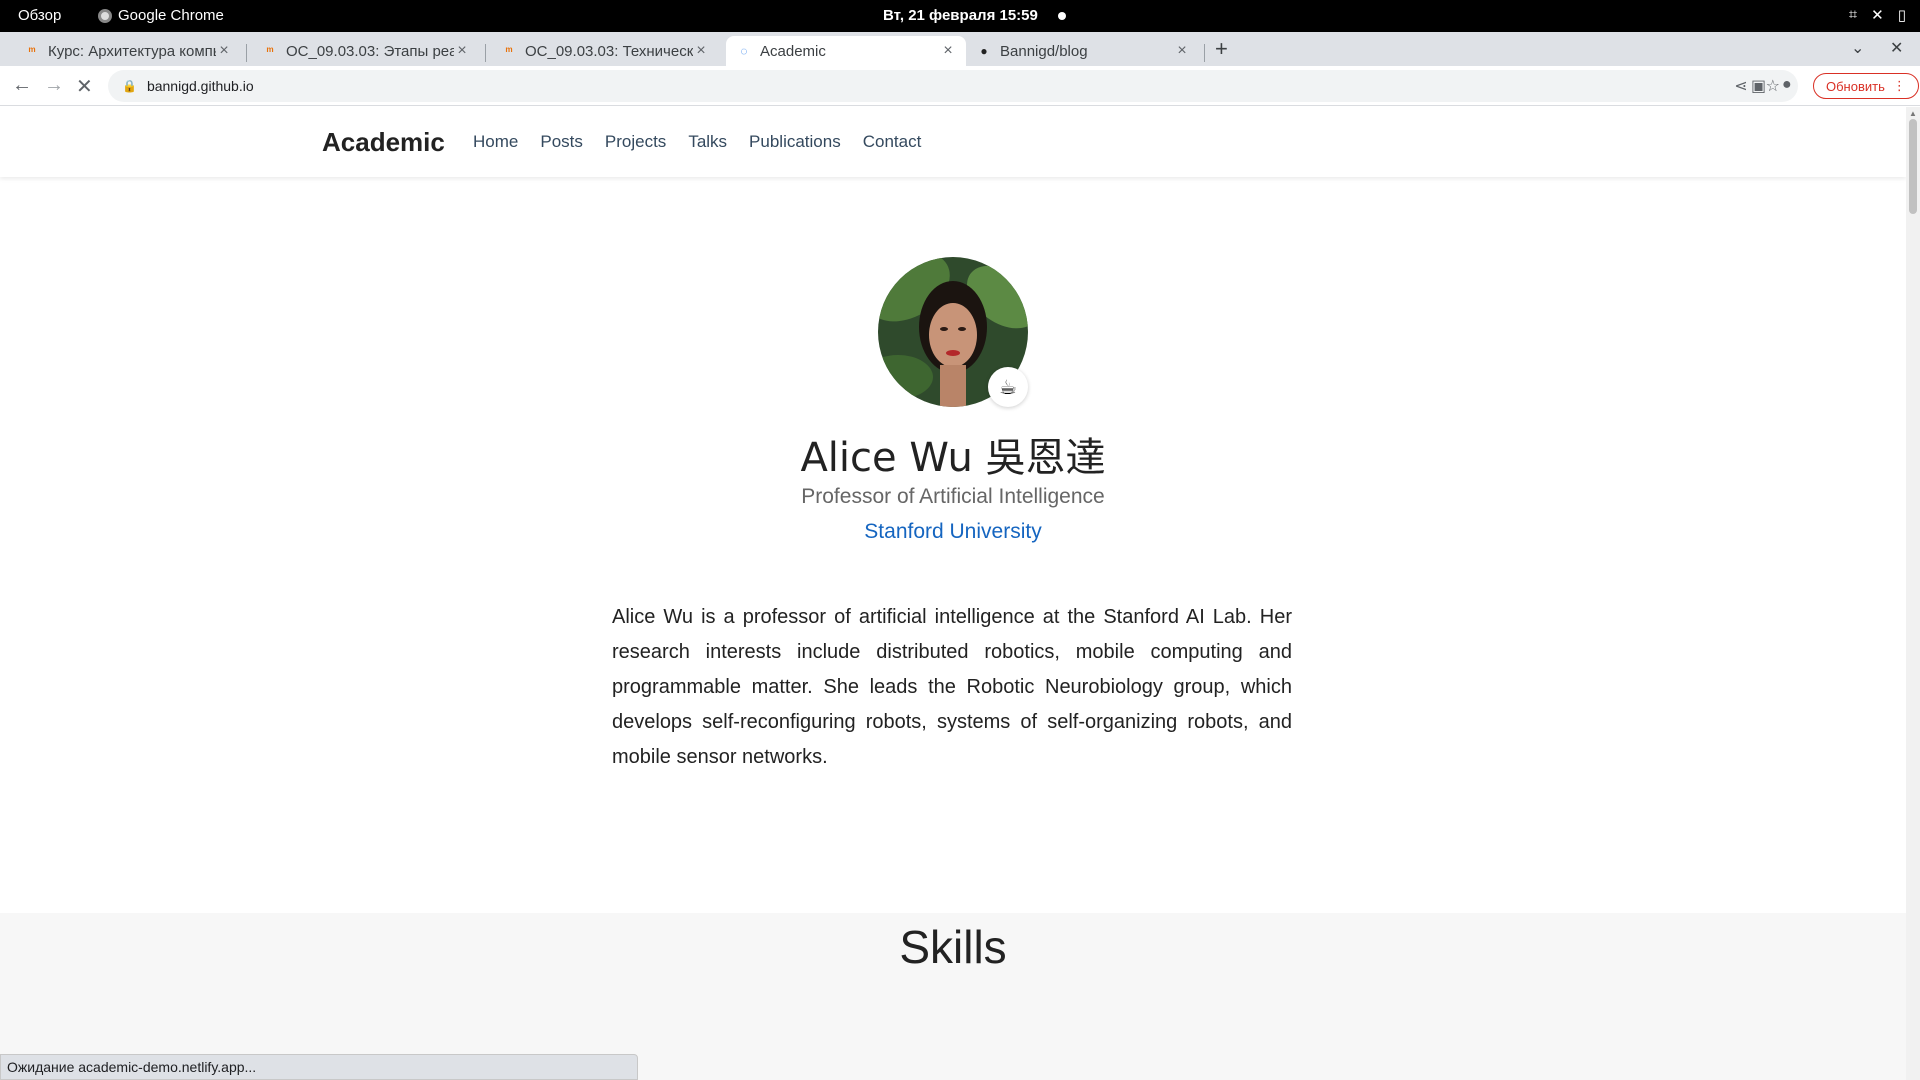 This screenshot has width=1920, height=1080. I want to click on nav-home: Home, so click(495, 142).